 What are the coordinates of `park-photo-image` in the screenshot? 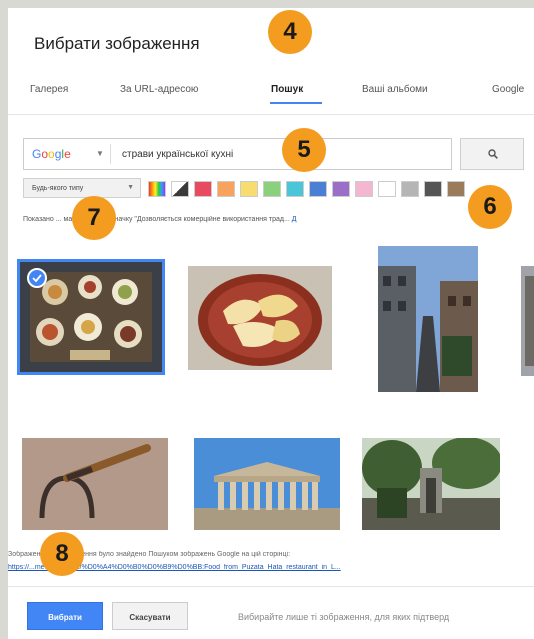 It's located at (431, 484).